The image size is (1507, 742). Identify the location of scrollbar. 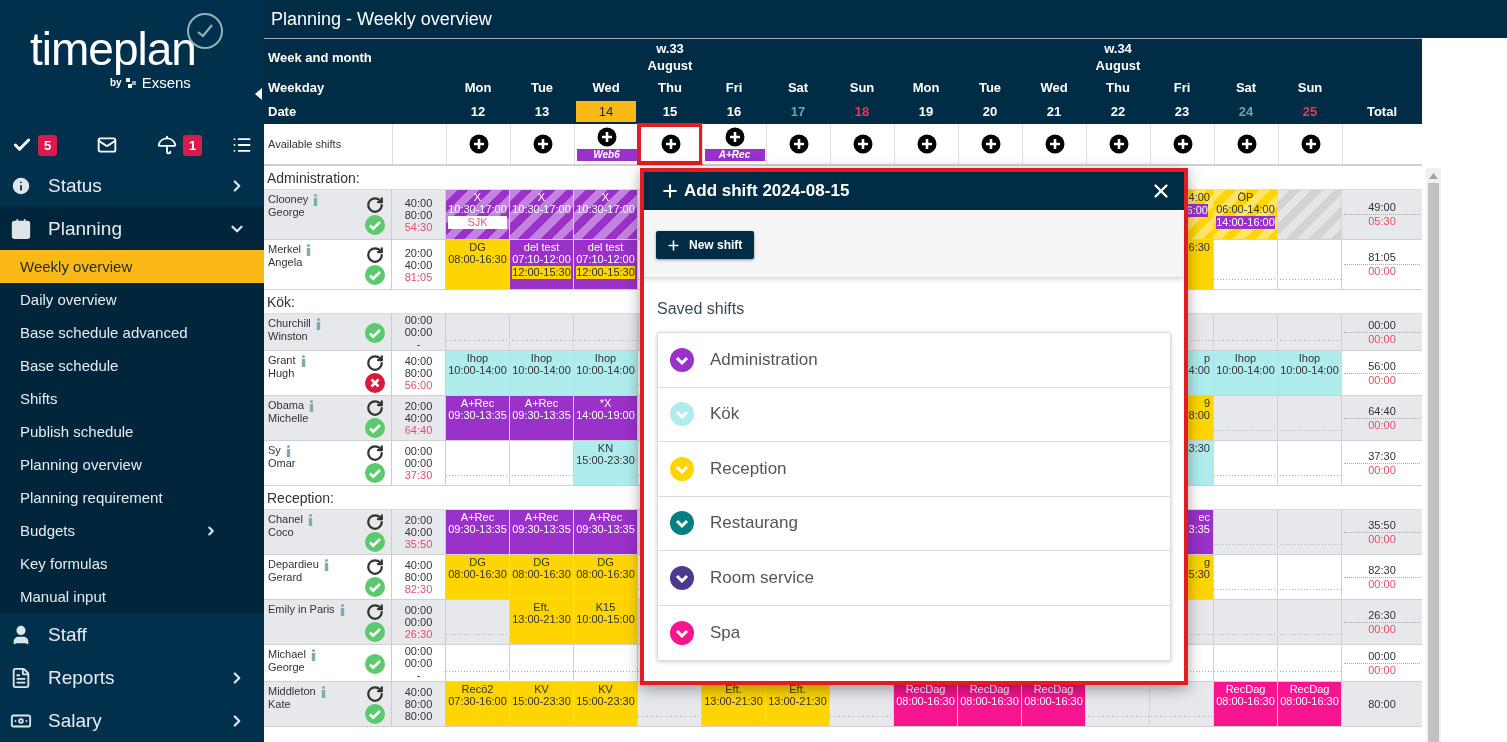
(1433, 455).